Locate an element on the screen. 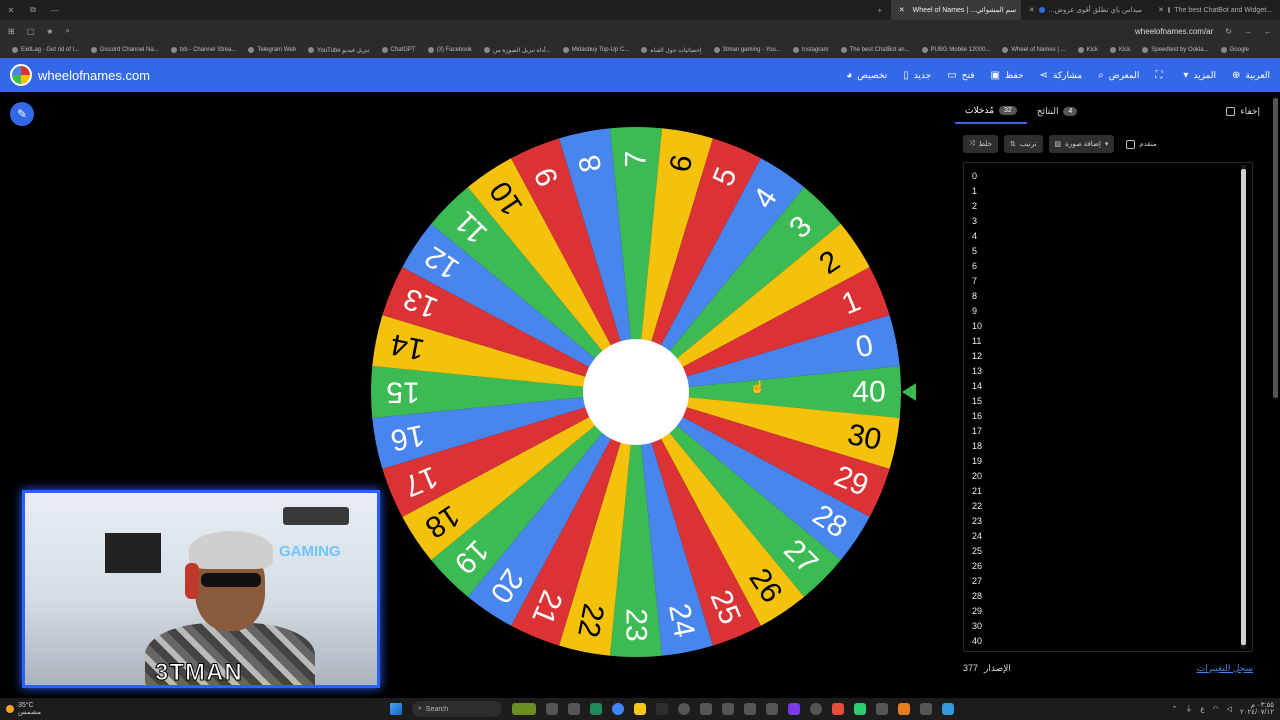  menu-item: ▾ المزيد is located at coordinates (1199, 75).